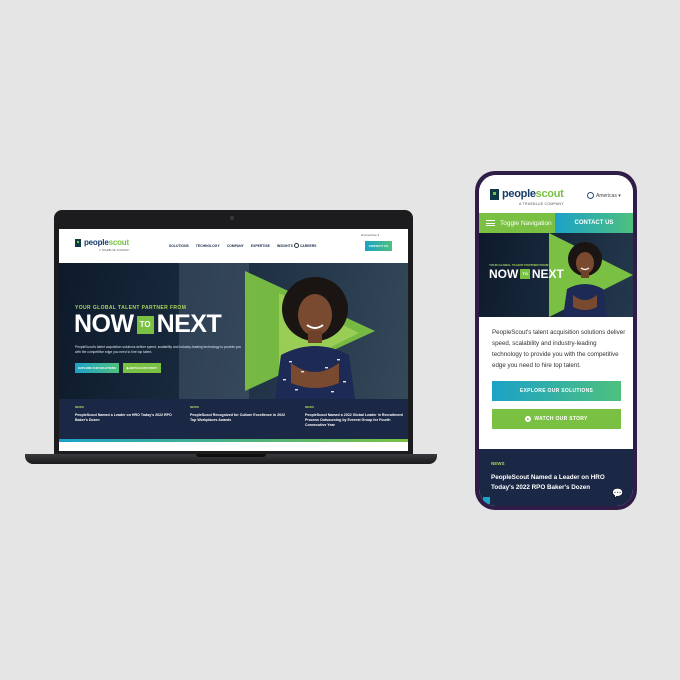 The image size is (680, 680). What do you see at coordinates (285, 246) in the screenshot?
I see `nav-insights: INSIGHTS` at bounding box center [285, 246].